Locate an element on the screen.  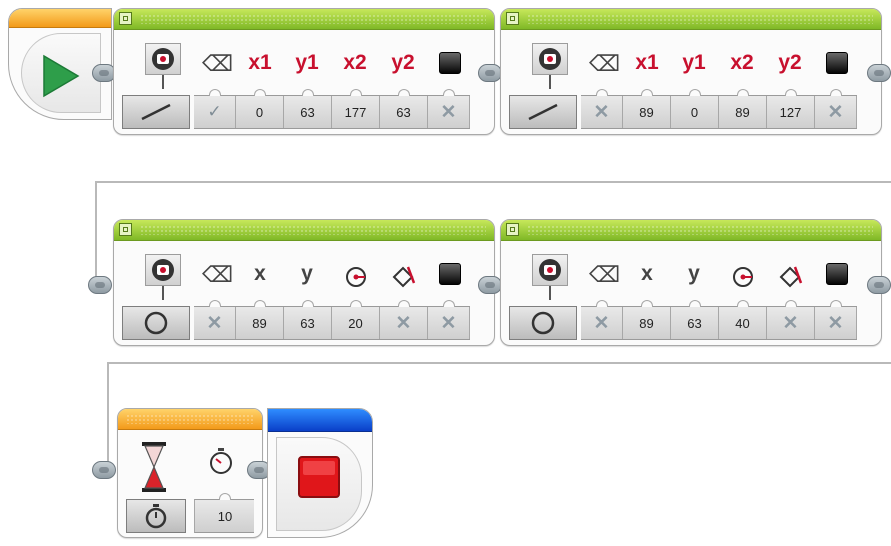
value-x2: 177 is located at coordinates (356, 108).